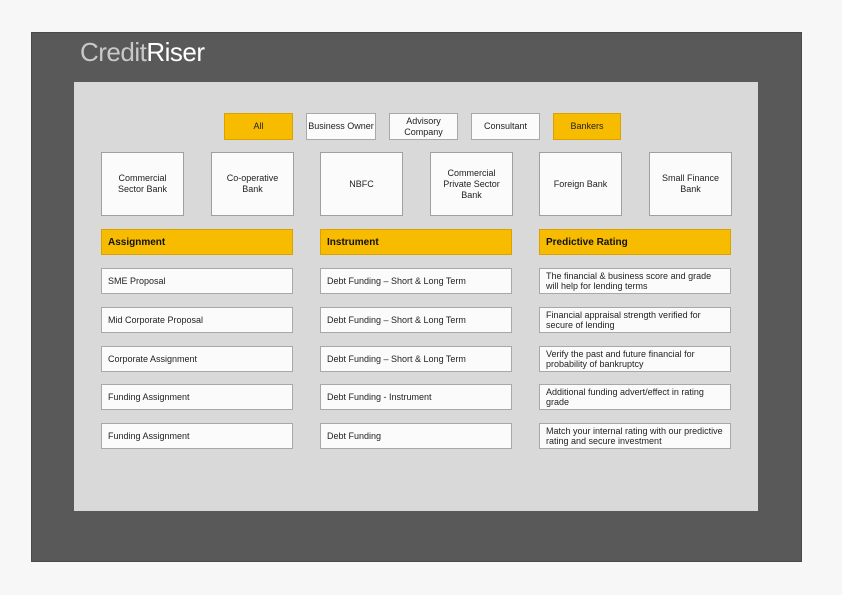  I want to click on instrument-header: Instrument, so click(416, 242).